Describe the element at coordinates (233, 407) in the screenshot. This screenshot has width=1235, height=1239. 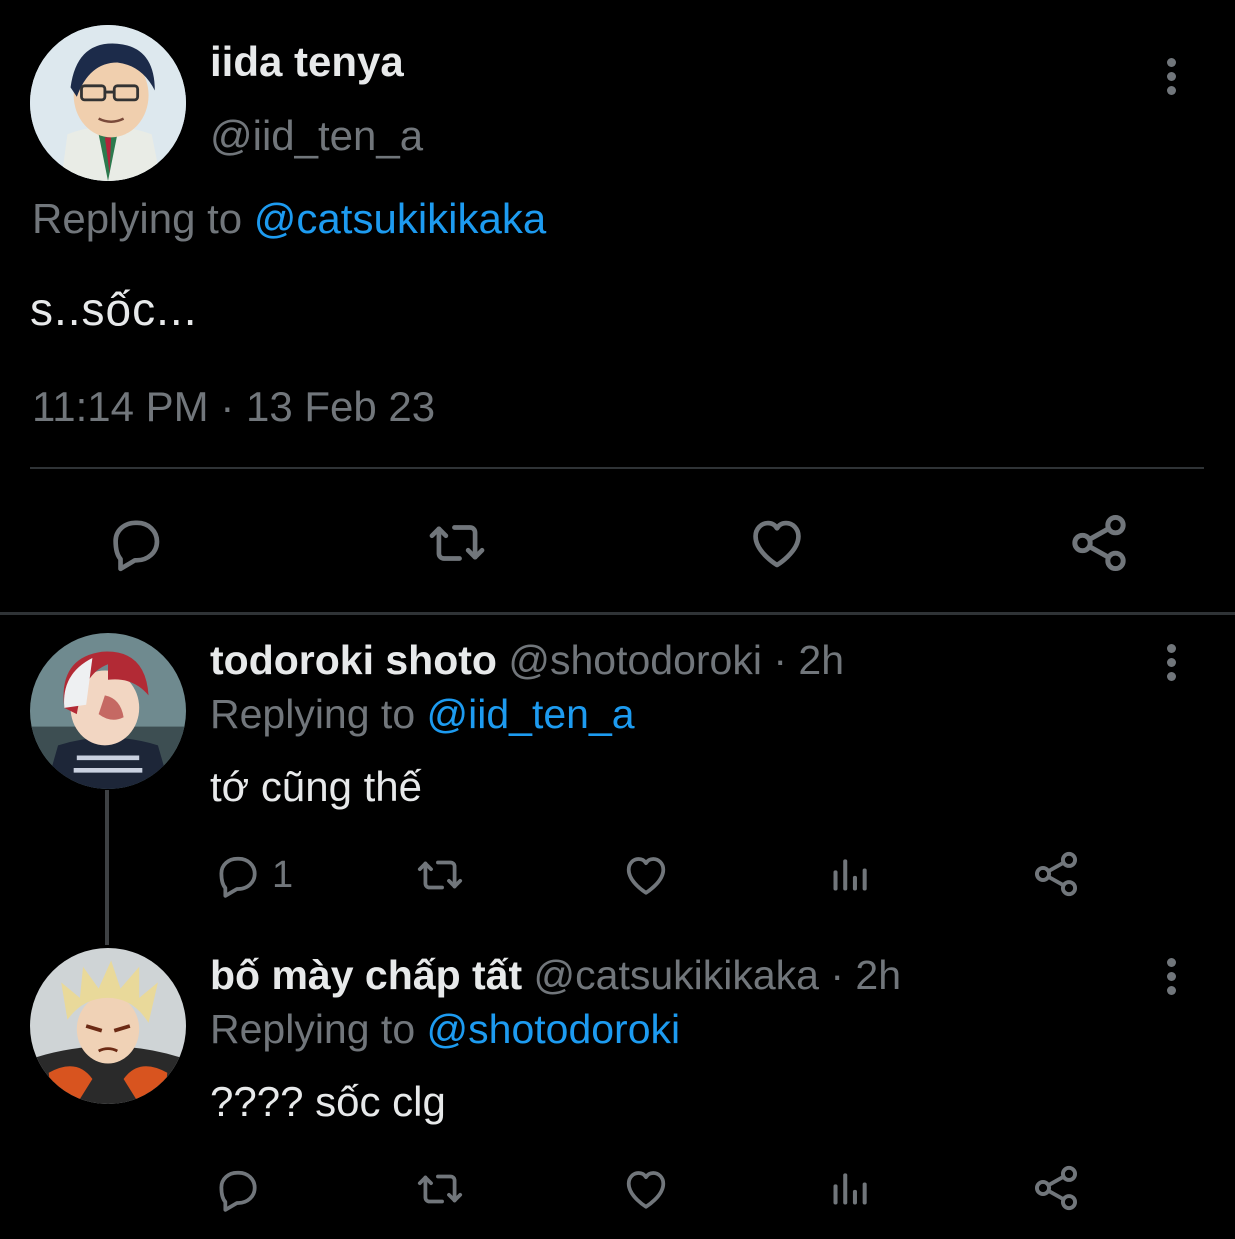
I see `tweet-timestamp: 11:14 PM · 13 Feb 23` at that location.